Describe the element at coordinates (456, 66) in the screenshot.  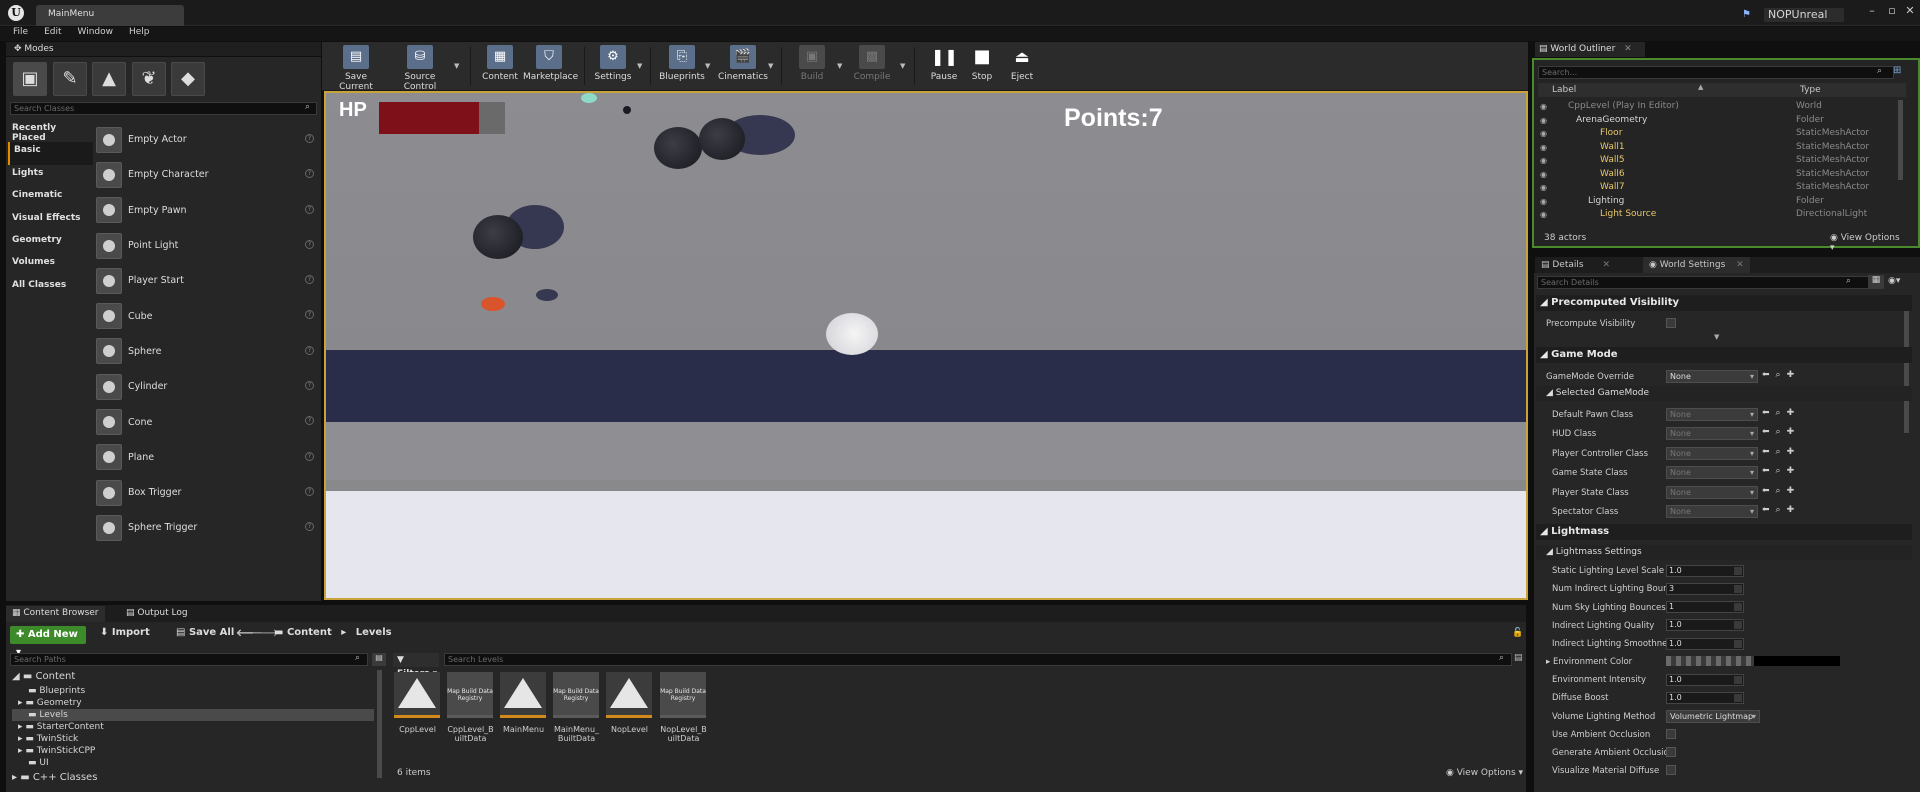
I see `source-control-dropdown-icon: ▼` at that location.